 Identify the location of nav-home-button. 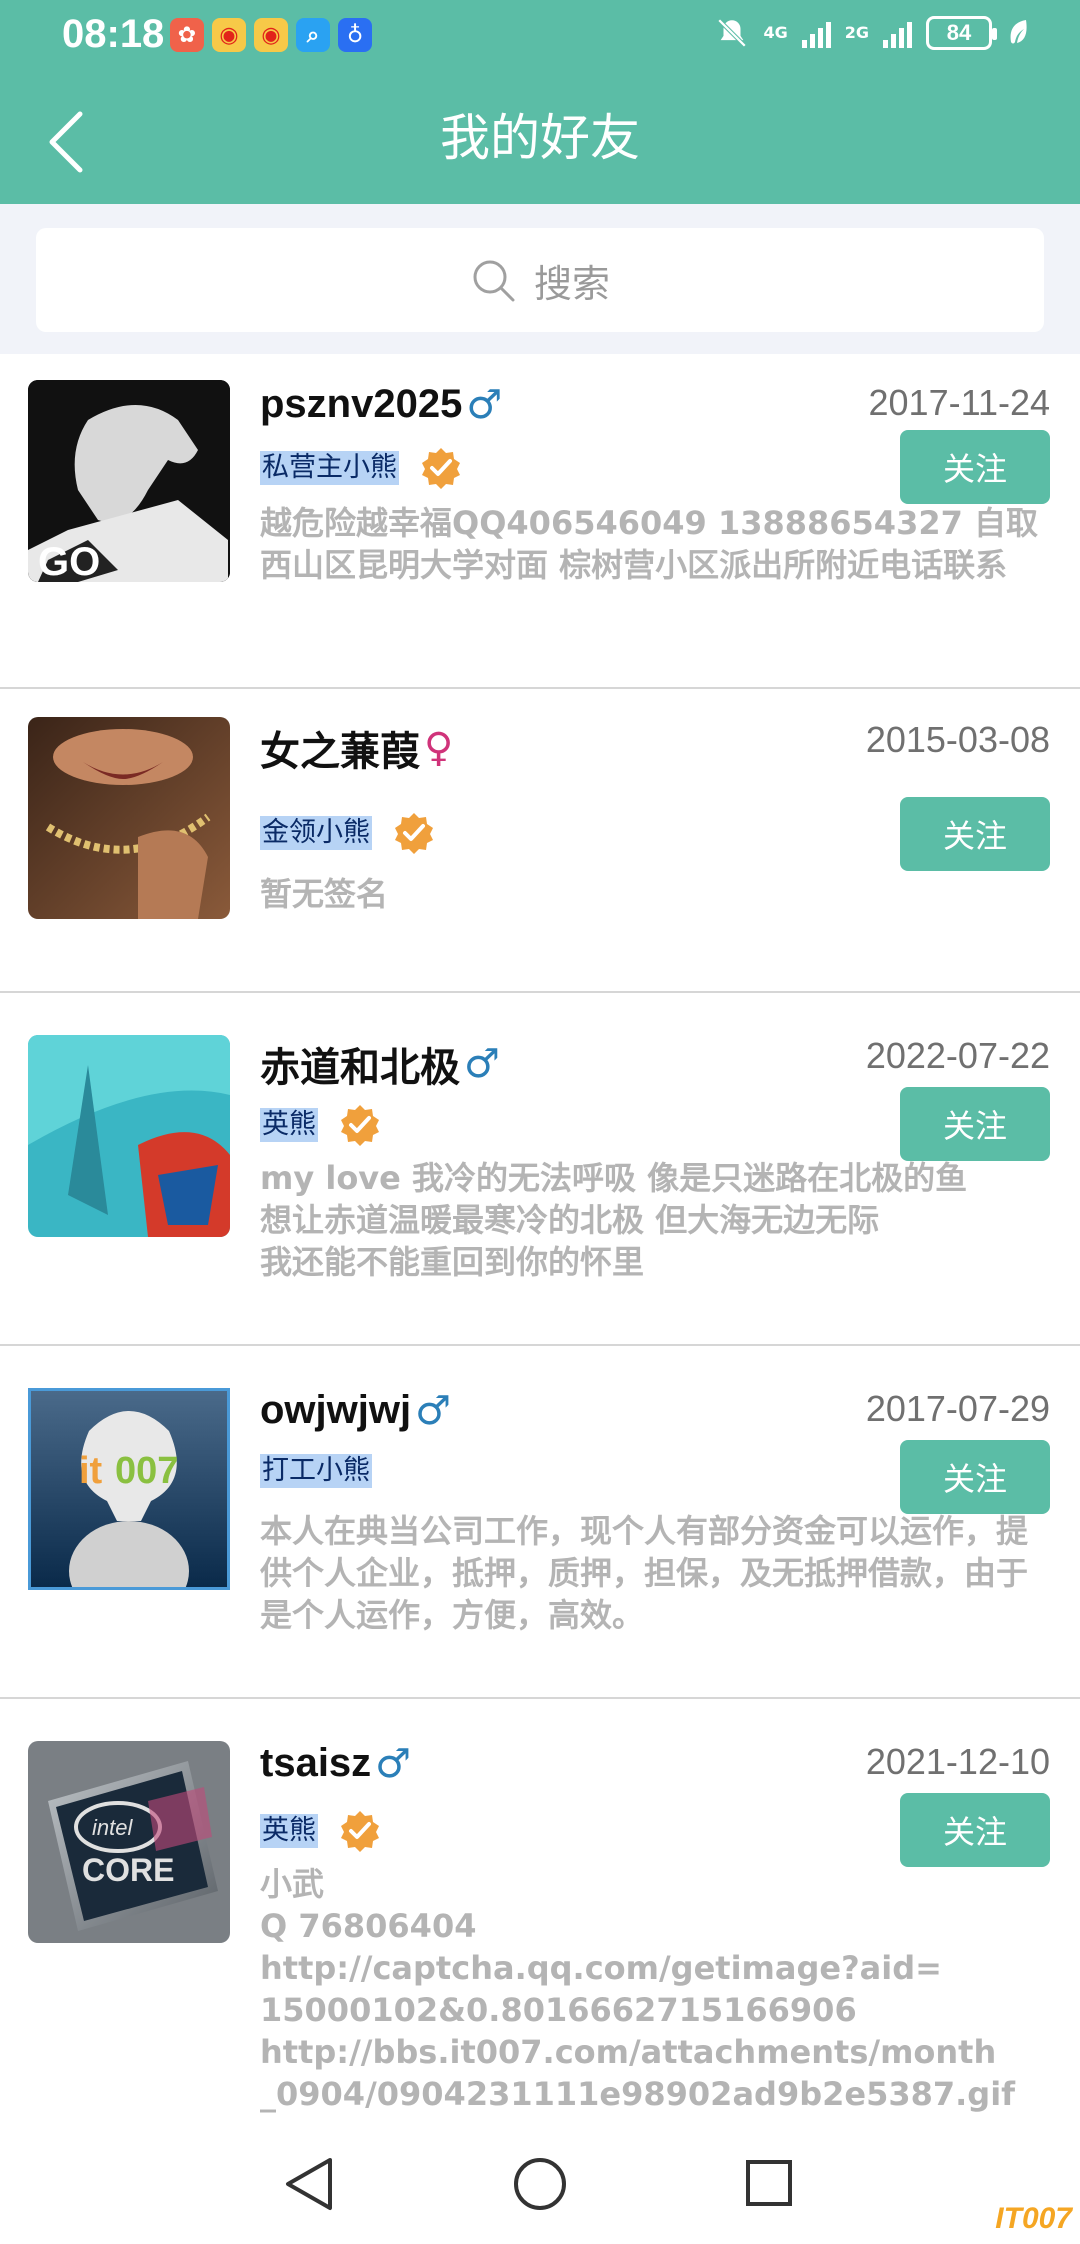
(540, 2186).